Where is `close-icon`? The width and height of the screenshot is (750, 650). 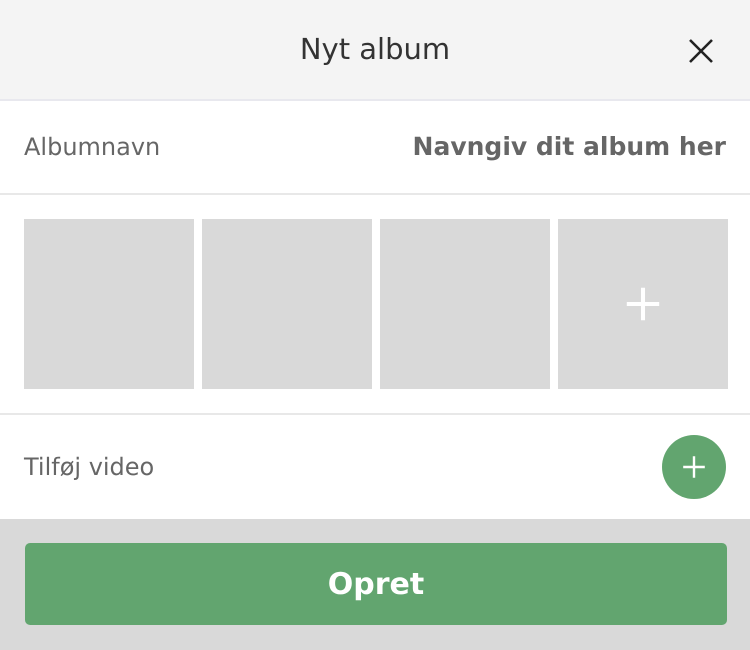 close-icon is located at coordinates (701, 51).